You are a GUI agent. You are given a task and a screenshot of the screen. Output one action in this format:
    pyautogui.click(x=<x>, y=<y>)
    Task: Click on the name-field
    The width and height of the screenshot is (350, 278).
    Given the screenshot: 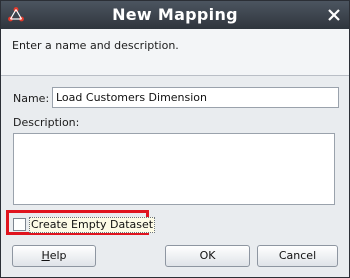 What is the action you would take?
    pyautogui.click(x=195, y=97)
    